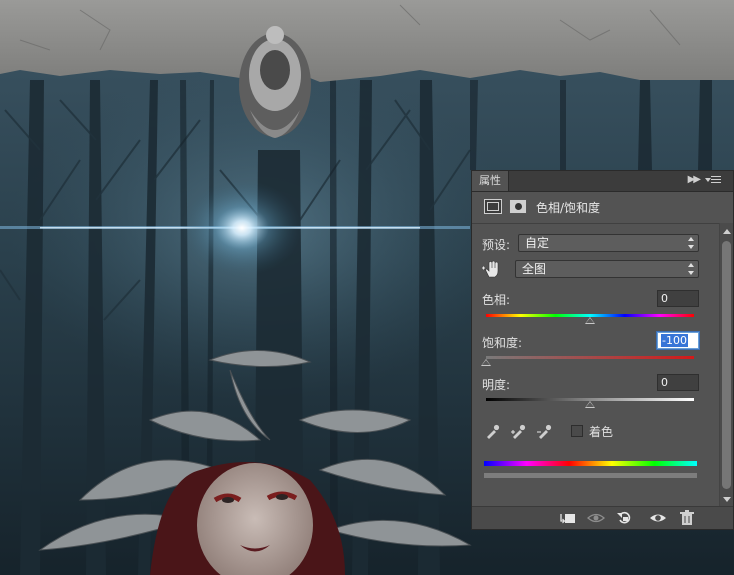 This screenshot has width=734, height=575. I want to click on tab-properties: 属性, so click(490, 181).